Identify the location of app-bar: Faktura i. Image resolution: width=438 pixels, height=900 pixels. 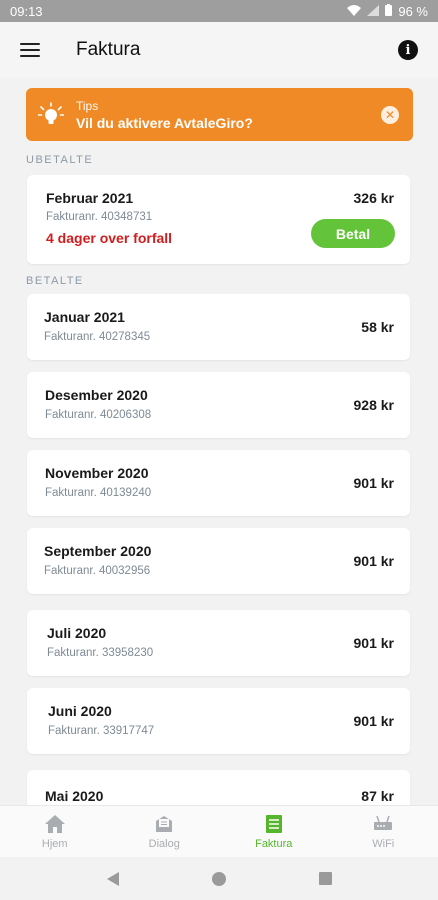
(219, 50).